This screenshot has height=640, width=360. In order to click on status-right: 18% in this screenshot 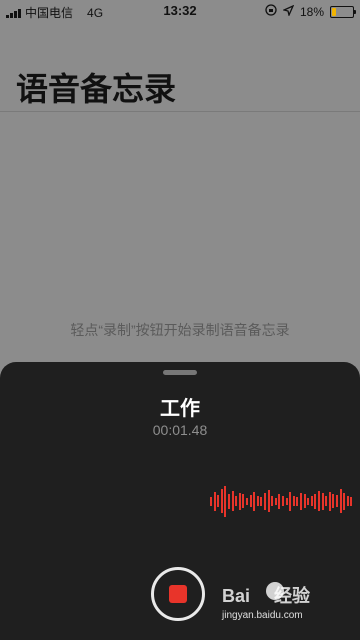, I will do `click(310, 11)`.